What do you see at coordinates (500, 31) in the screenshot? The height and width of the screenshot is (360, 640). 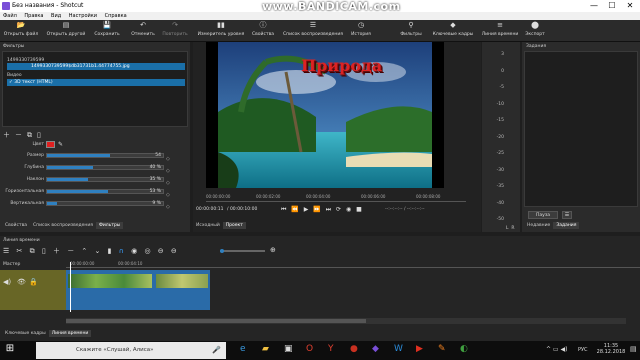 I see `timeline-button: ≡ Линия времени` at bounding box center [500, 31].